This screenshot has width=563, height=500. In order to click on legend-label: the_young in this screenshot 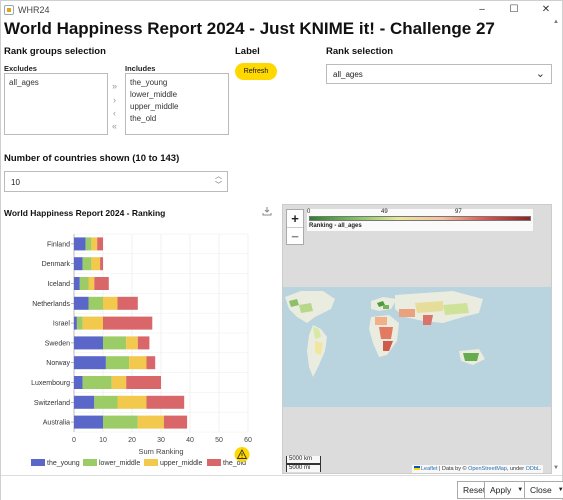, I will do `click(63, 463)`.